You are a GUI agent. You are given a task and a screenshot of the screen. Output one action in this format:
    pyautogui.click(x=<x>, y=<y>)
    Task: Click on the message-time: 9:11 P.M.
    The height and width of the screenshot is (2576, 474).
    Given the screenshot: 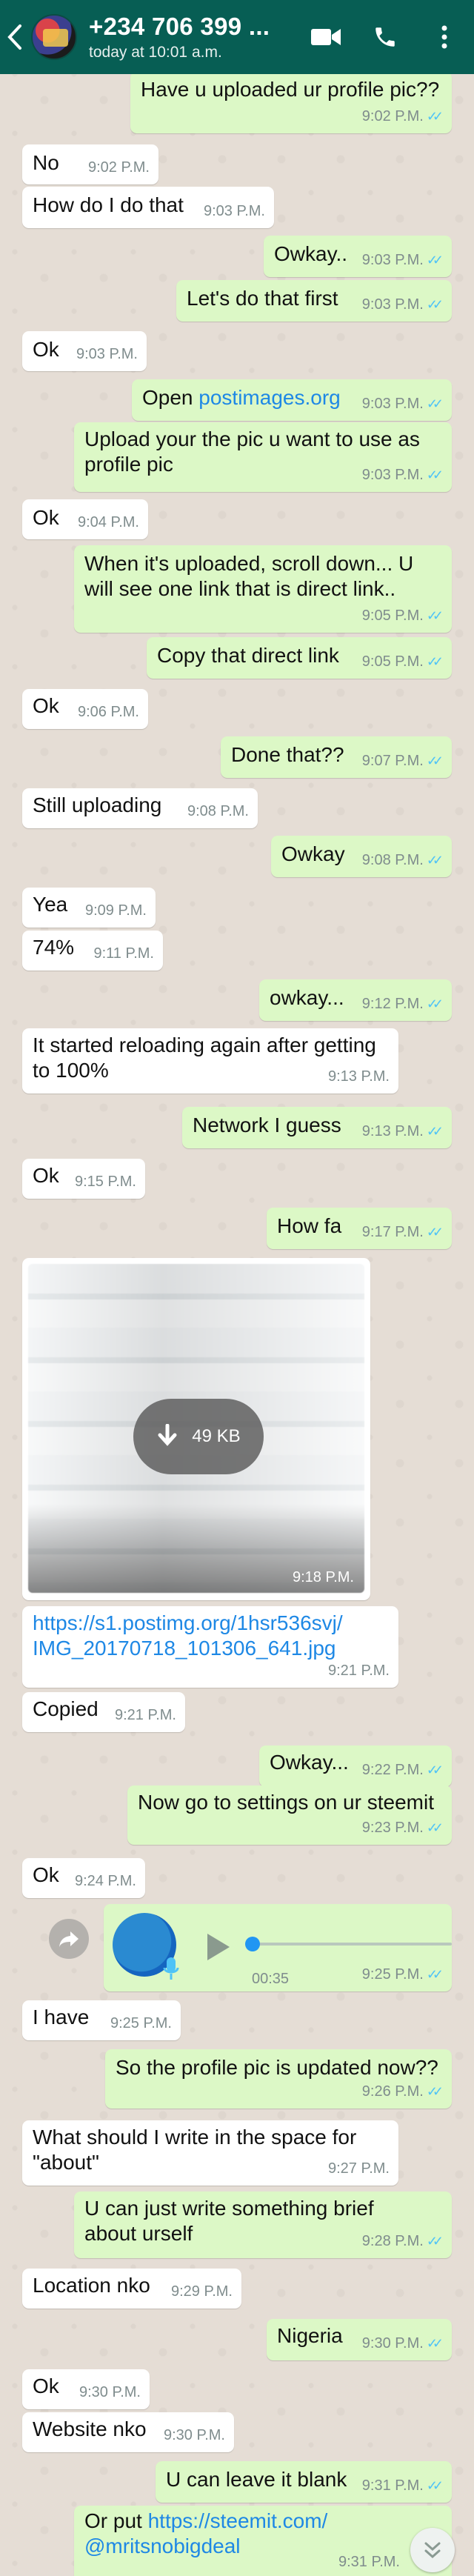 What is the action you would take?
    pyautogui.click(x=123, y=953)
    